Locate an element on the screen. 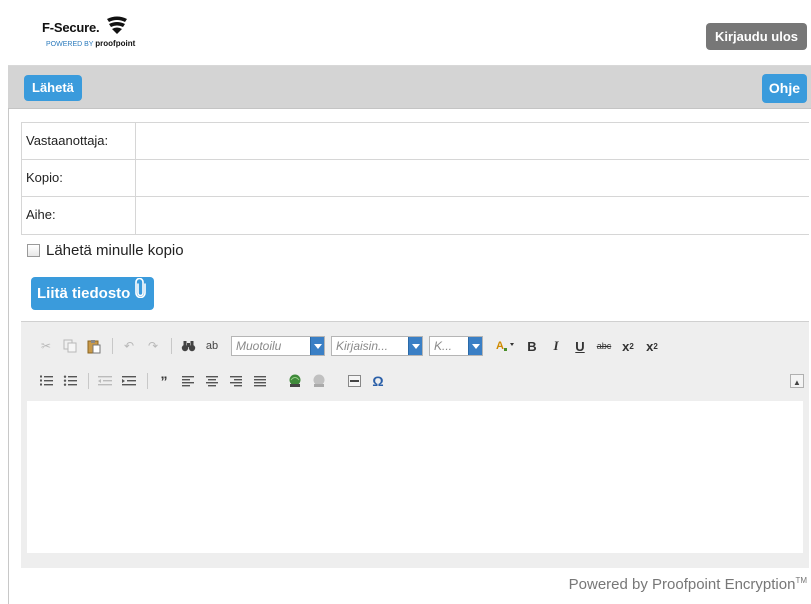 The image size is (811, 604). format-combo-value: Muotoilu is located at coordinates (259, 346).